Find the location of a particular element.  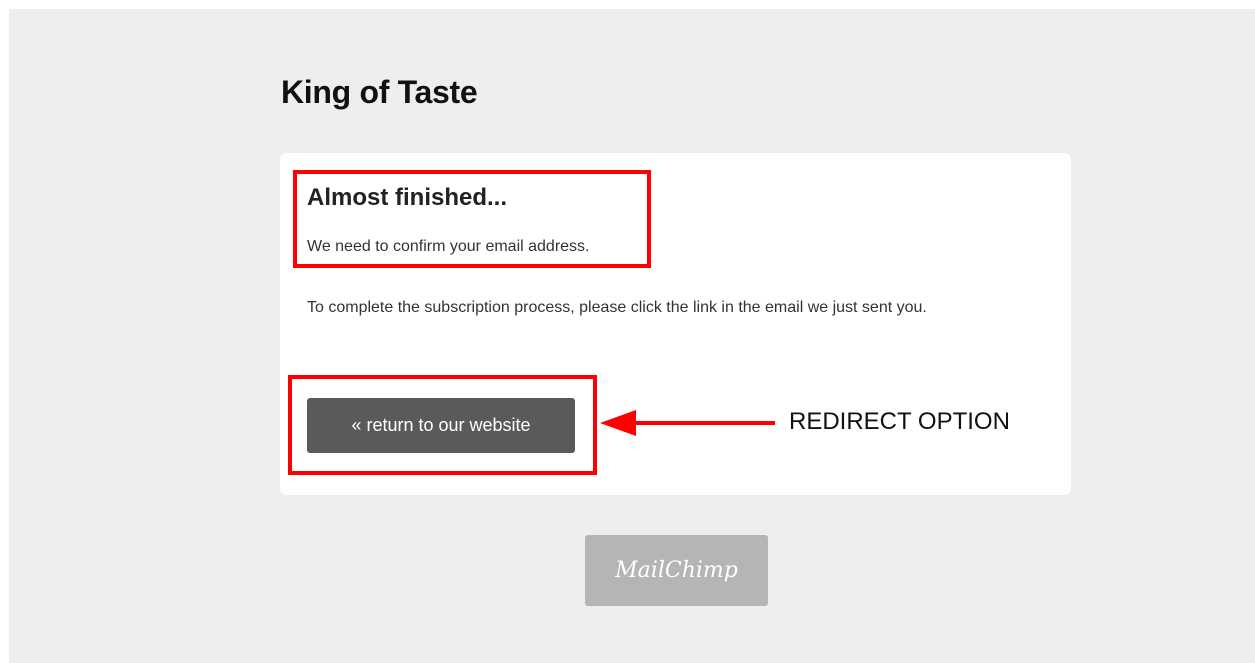

mailchimp-logo-text: MailChimp is located at coordinates (676, 570).